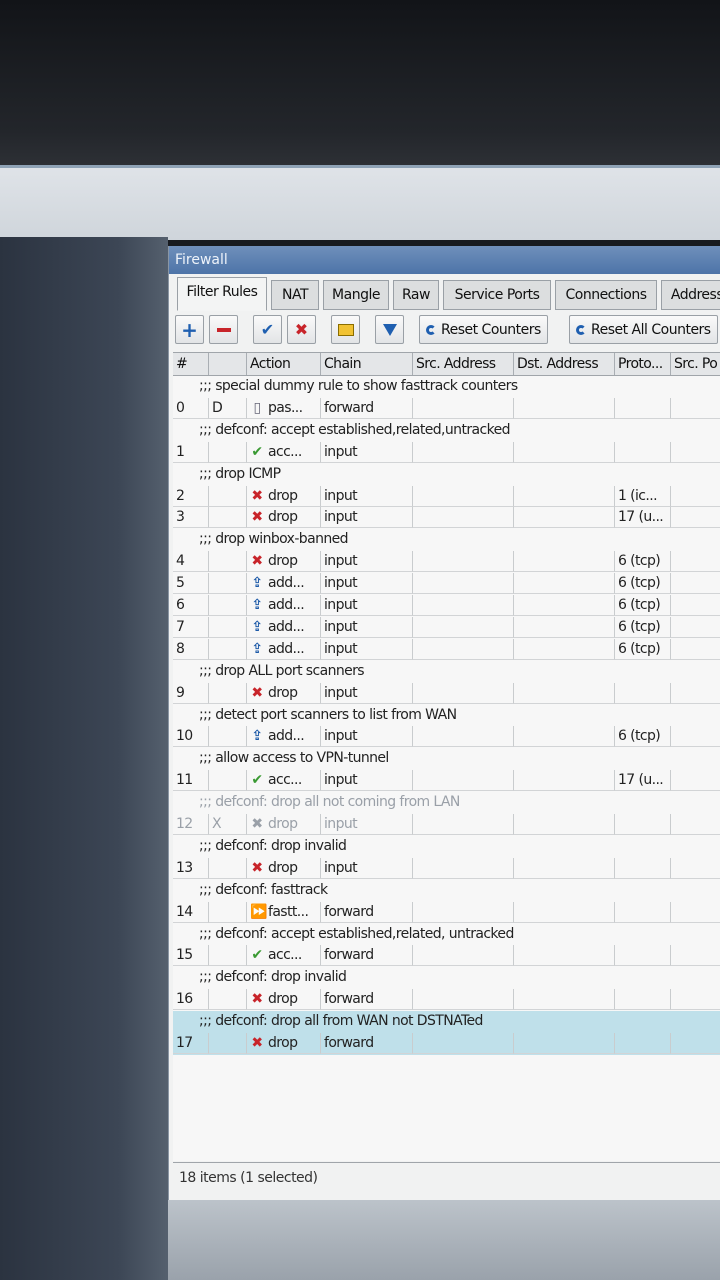 Image resolution: width=720 pixels, height=1280 pixels. What do you see at coordinates (690, 295) in the screenshot?
I see `tab-address: Address` at bounding box center [690, 295].